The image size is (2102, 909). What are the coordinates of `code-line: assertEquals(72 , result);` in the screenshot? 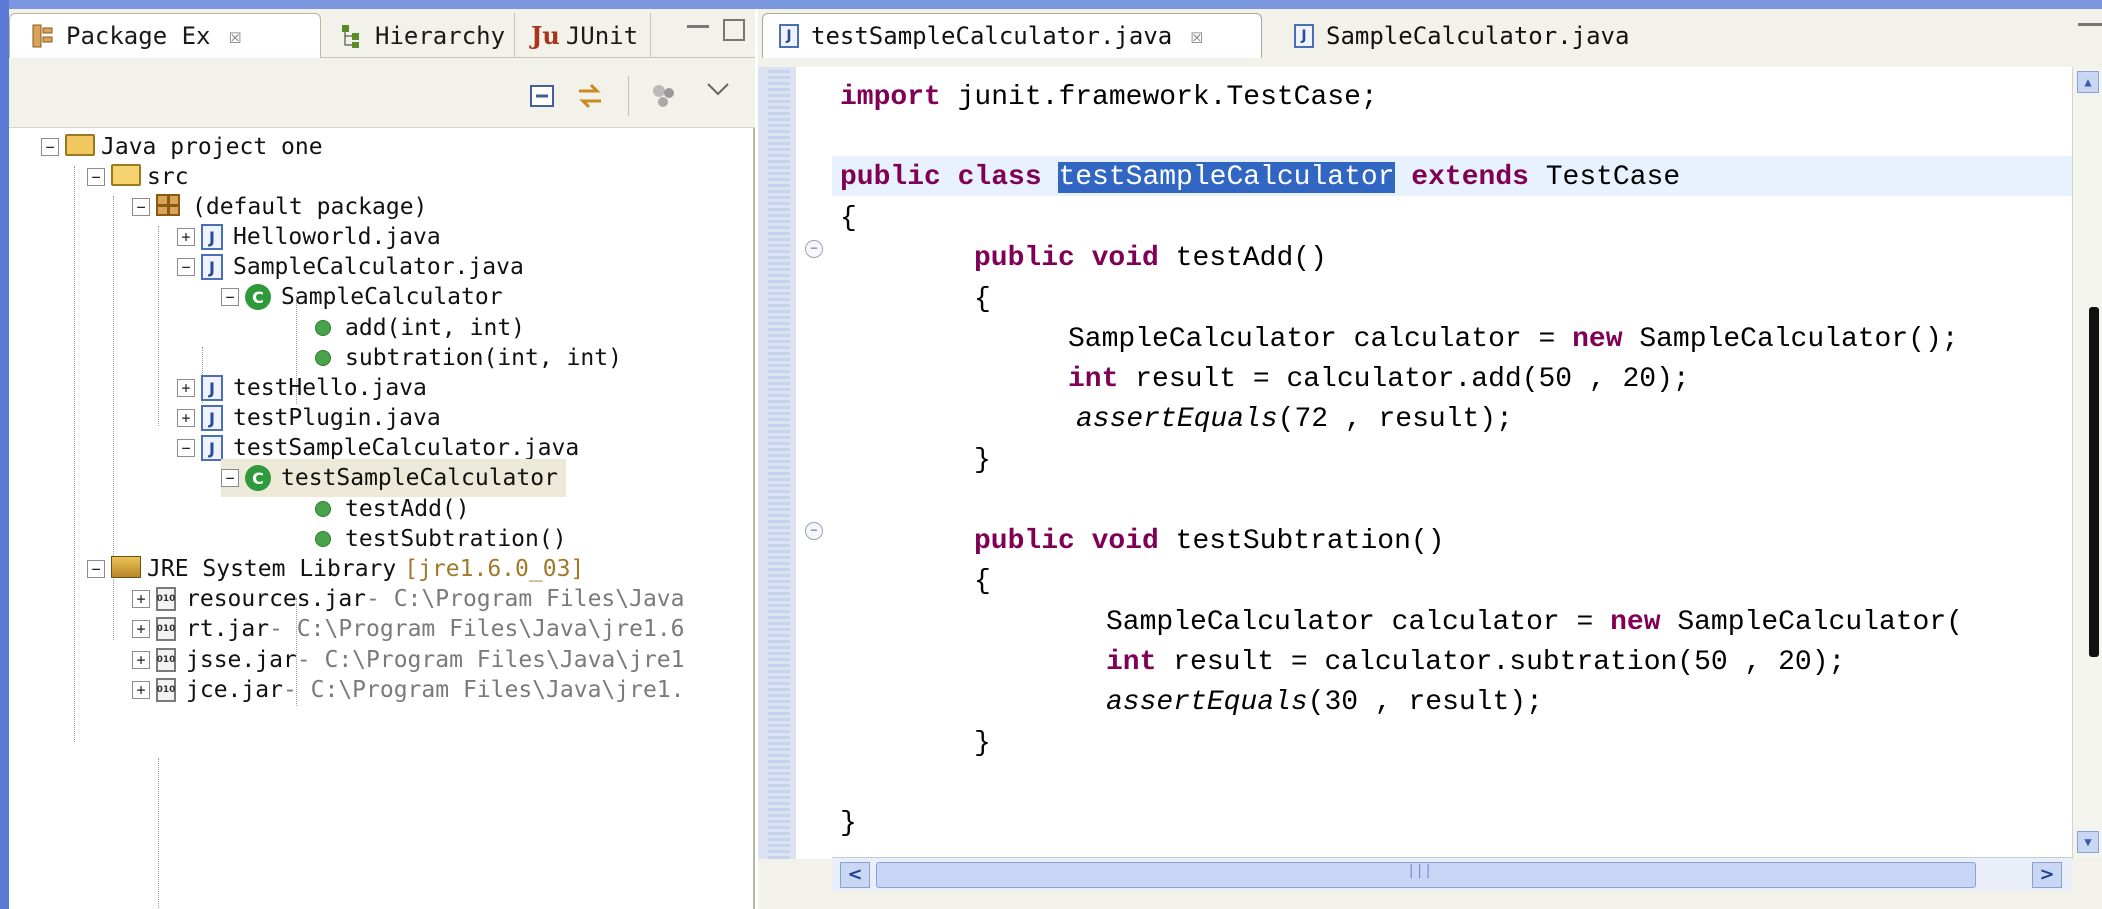 It's located at (1294, 419).